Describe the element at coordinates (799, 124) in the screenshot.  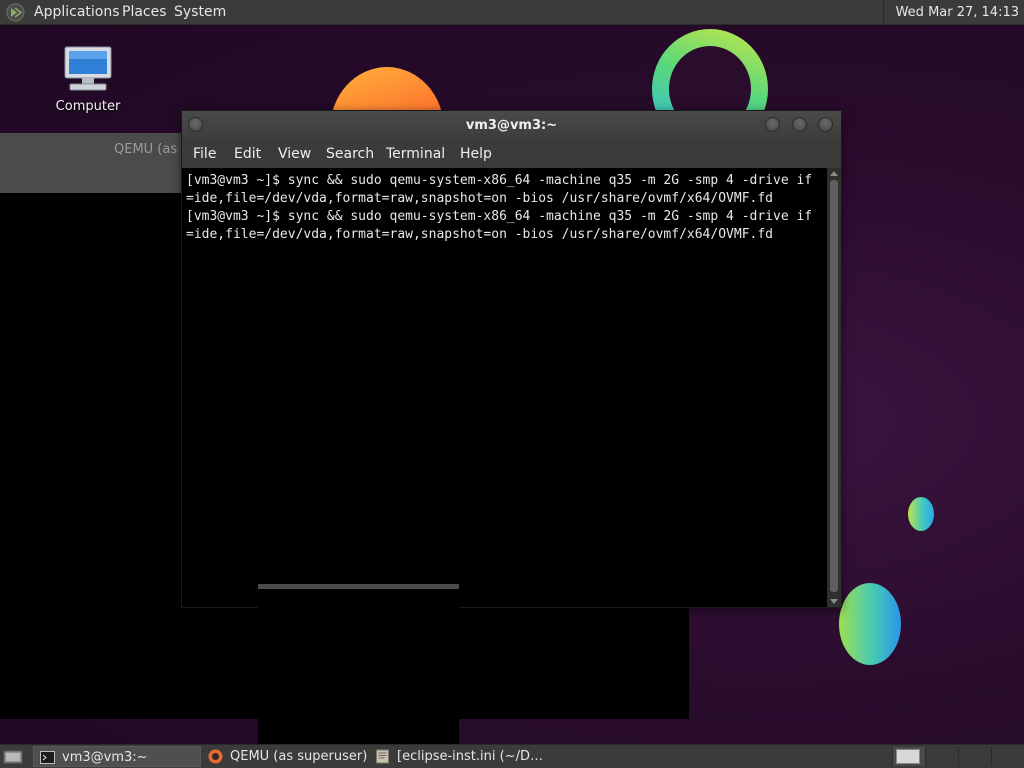
I see `maximize-button` at that location.